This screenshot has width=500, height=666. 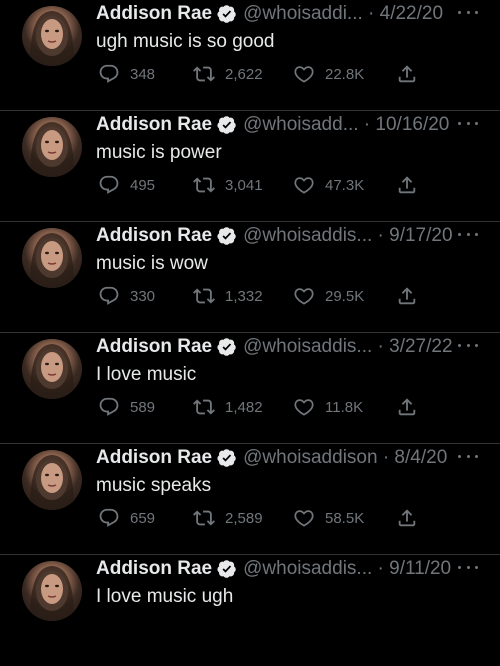 What do you see at coordinates (185, 41) in the screenshot?
I see `tweet-text: ugh music is so good` at bounding box center [185, 41].